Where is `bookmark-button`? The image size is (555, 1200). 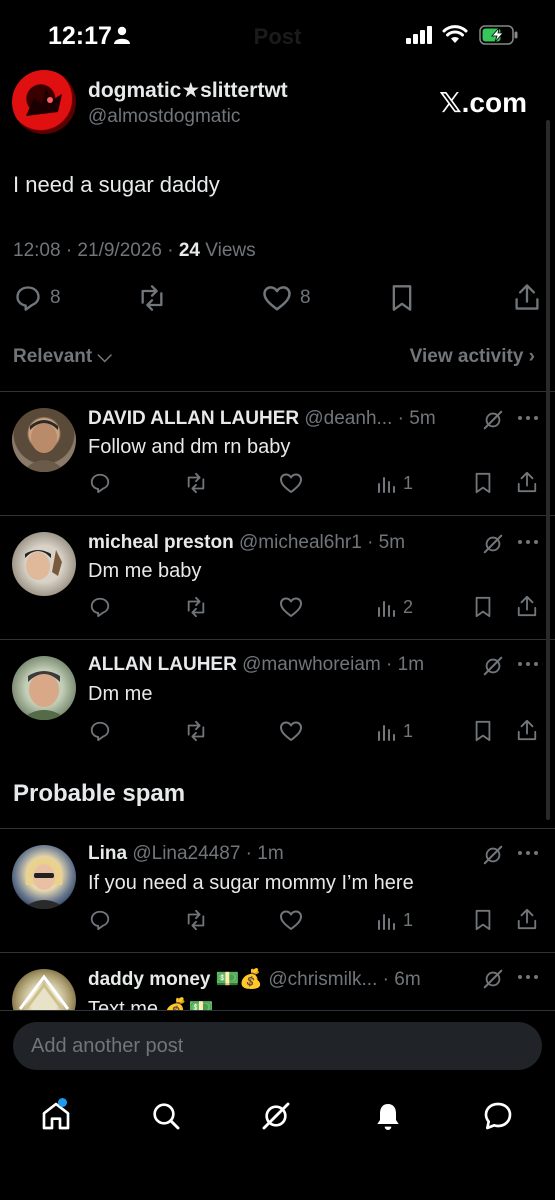
bookmark-button is located at coordinates (402, 298).